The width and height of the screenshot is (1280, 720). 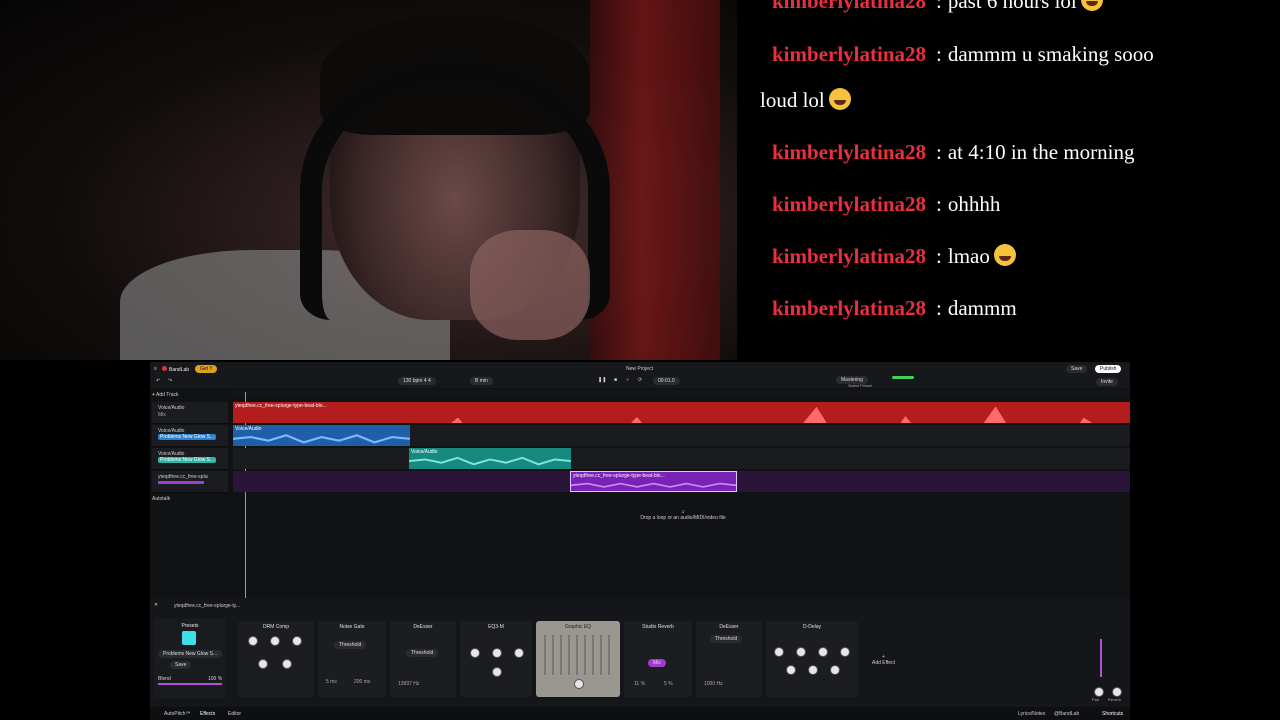 I want to click on fx-value: 5 ms, so click(x=331, y=682).